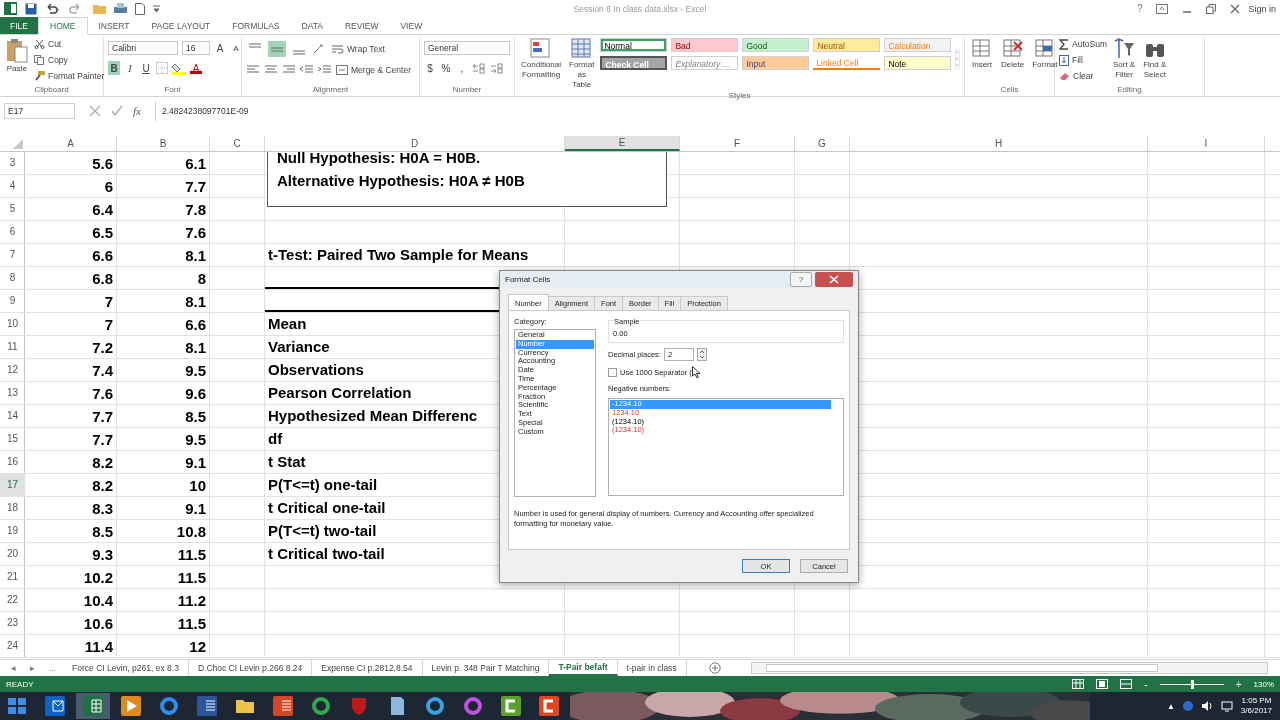 The image size is (1280, 720). Describe the element at coordinates (1226, 706) in the screenshot. I see `network-icon` at that location.